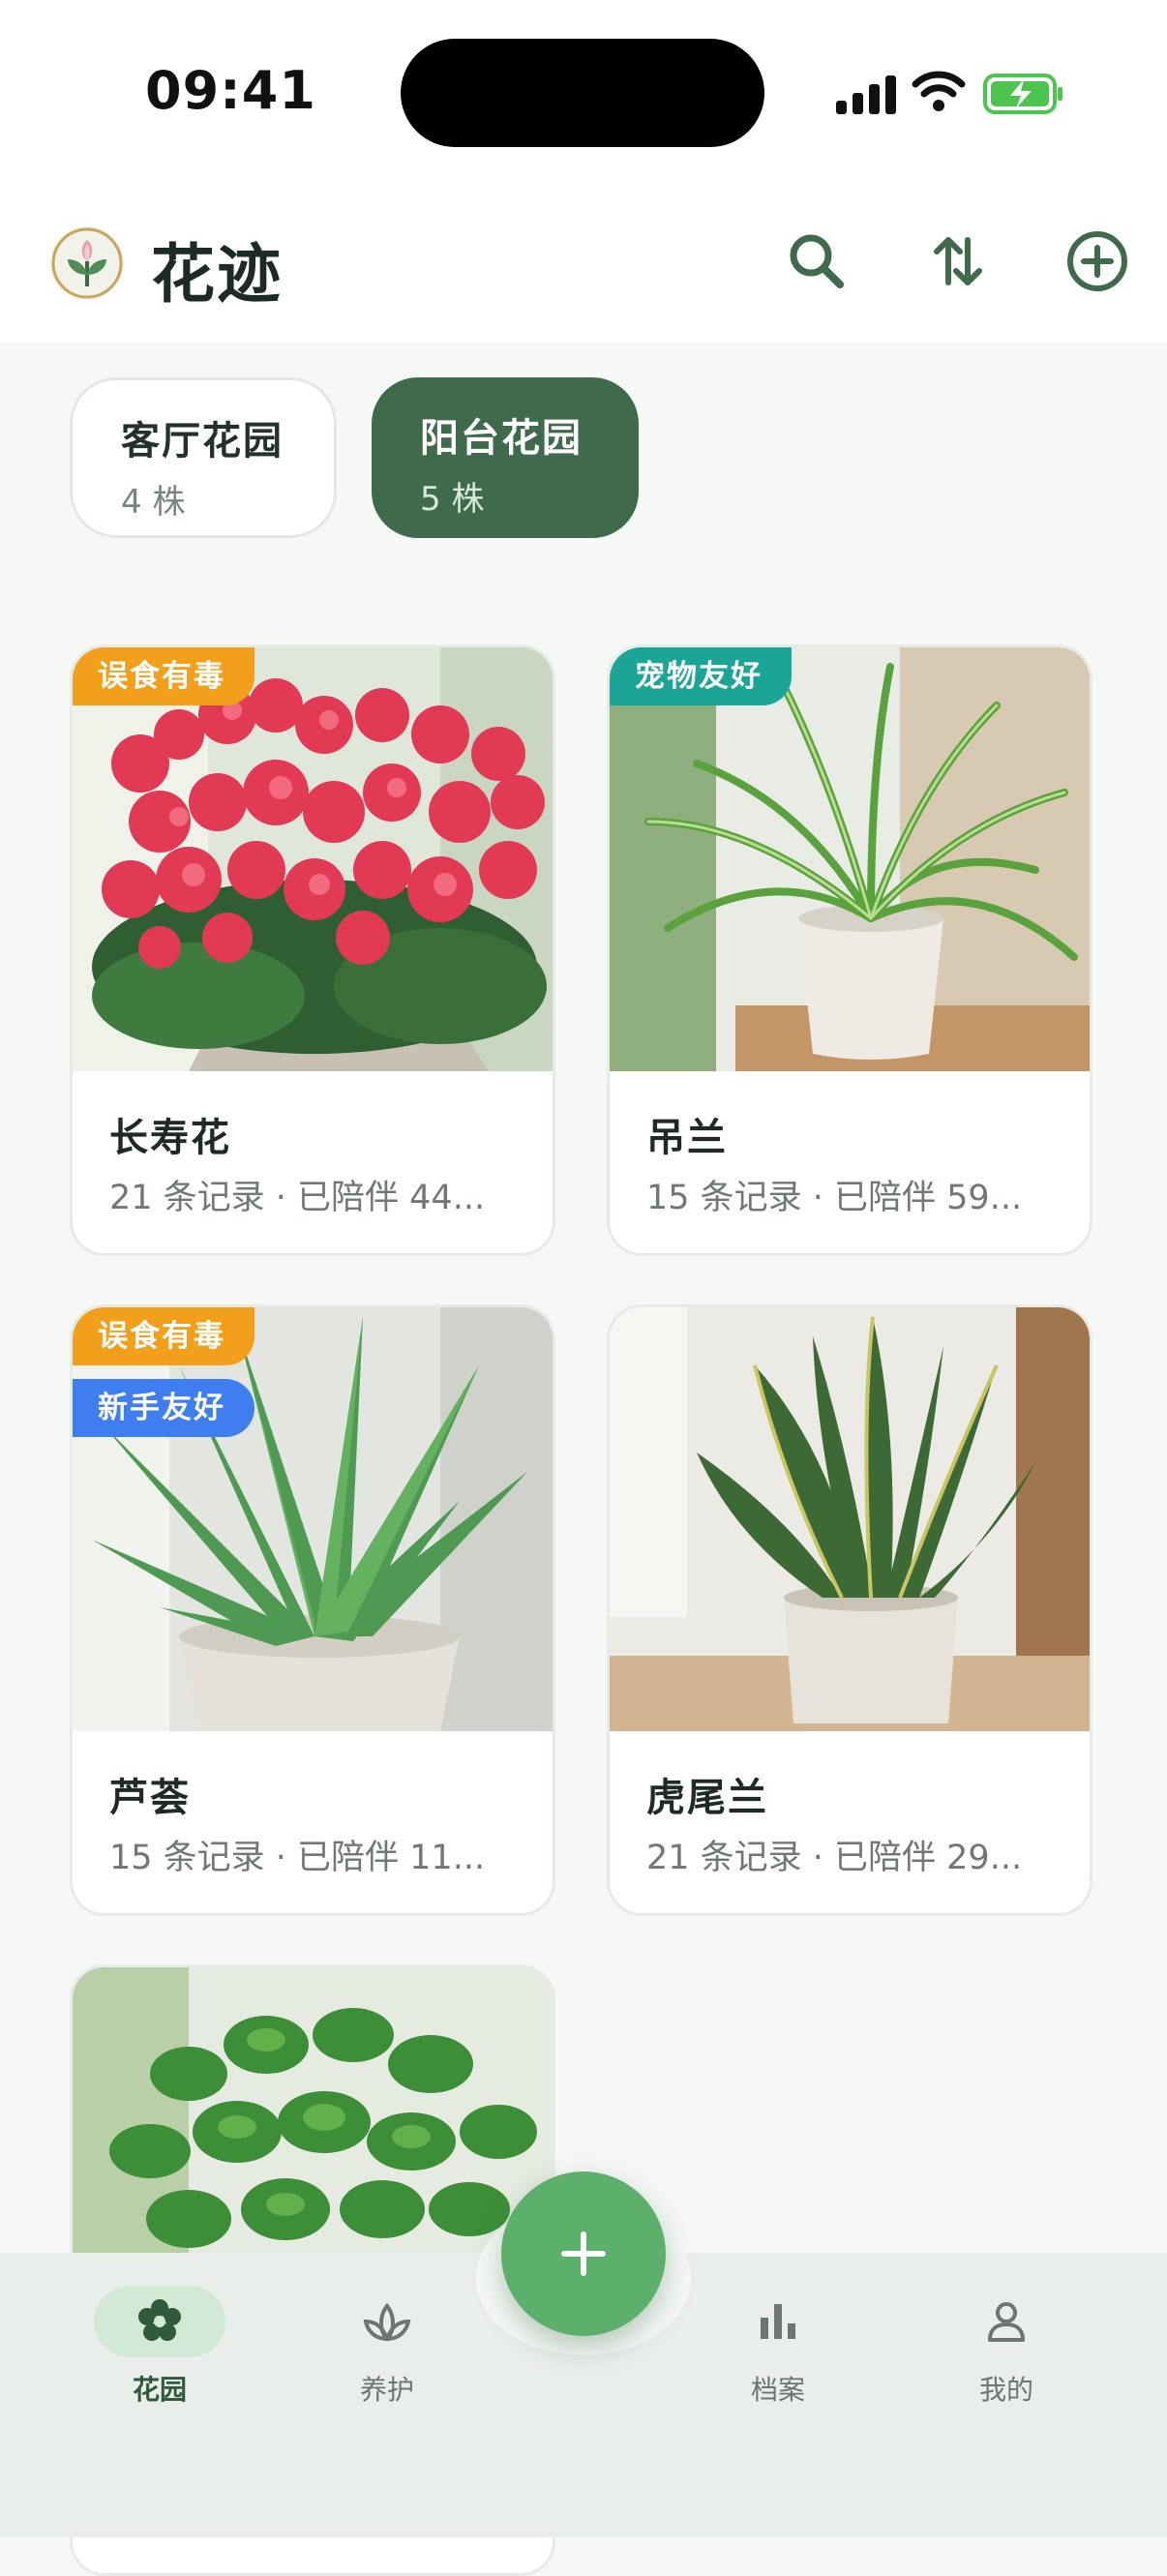 This screenshot has width=1167, height=2576. Describe the element at coordinates (1005, 2390) in the screenshot. I see `nav-label: 我的` at that location.